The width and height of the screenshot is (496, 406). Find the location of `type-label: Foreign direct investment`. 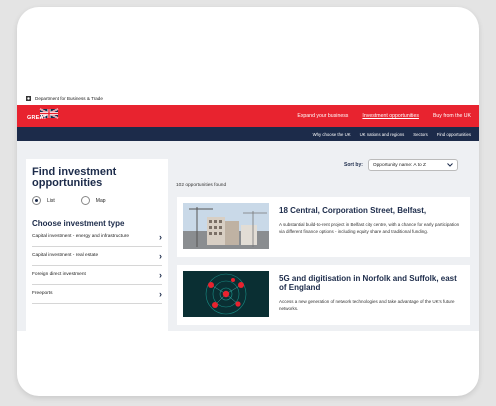

type-label: Foreign direct investment is located at coordinates (59, 274).